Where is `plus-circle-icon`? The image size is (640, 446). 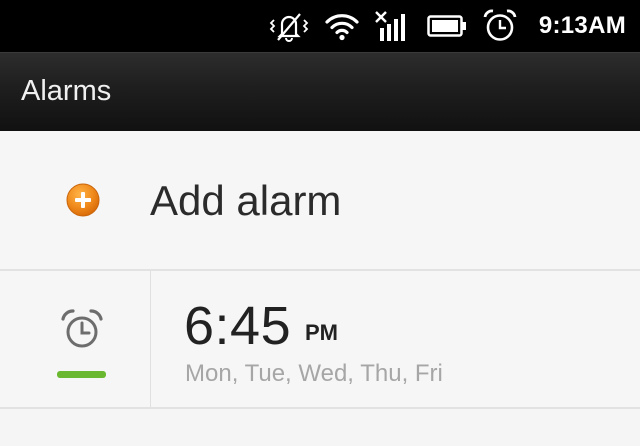 plus-circle-icon is located at coordinates (83, 200).